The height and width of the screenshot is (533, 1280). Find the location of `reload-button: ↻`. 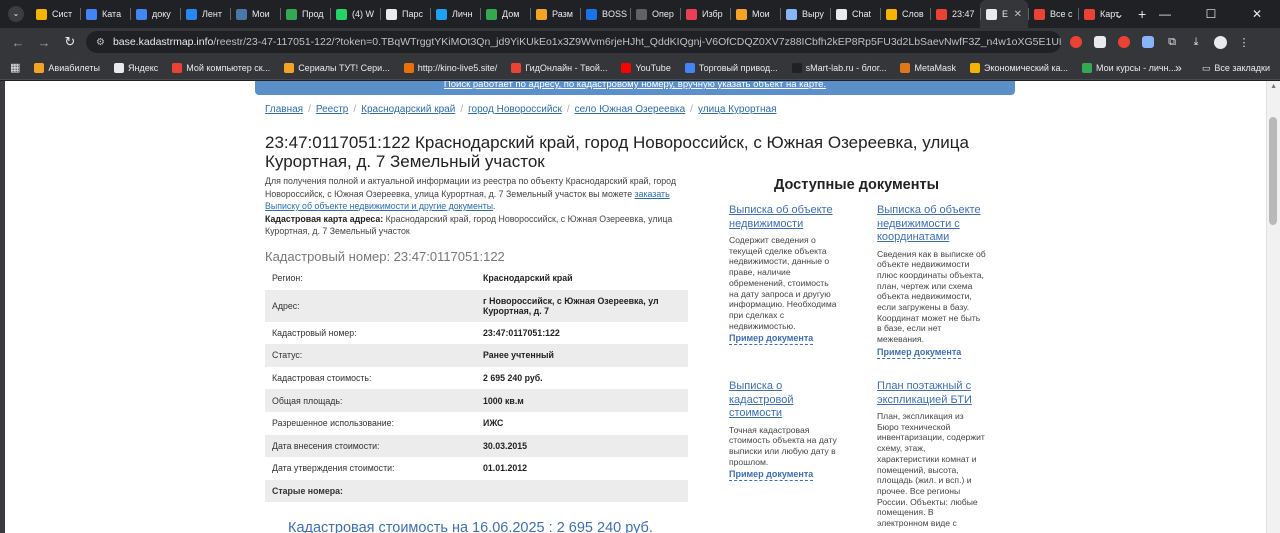

reload-button: ↻ is located at coordinates (70, 42).